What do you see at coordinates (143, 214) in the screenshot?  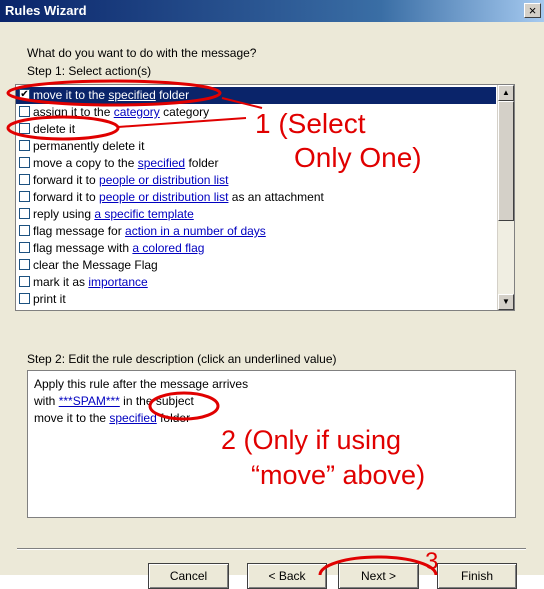 I see `action-link: a specific template` at bounding box center [143, 214].